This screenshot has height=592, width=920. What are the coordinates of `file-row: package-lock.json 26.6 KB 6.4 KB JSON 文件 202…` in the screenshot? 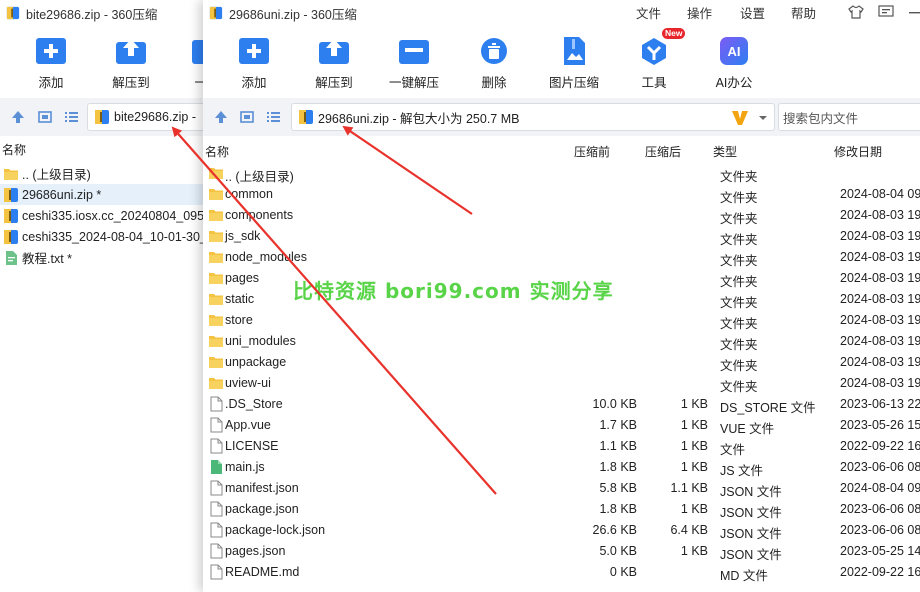 It's located at (561, 530).